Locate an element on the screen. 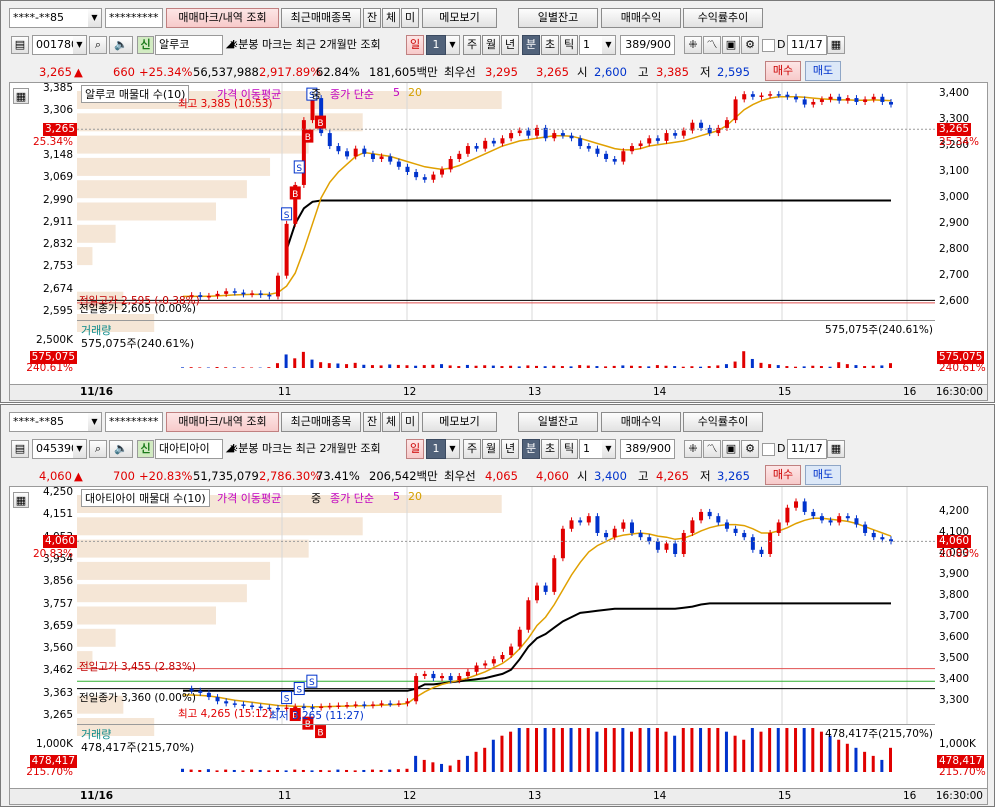 The height and width of the screenshot is (807, 995). change-arrow: ▲ is located at coordinates (78, 72).